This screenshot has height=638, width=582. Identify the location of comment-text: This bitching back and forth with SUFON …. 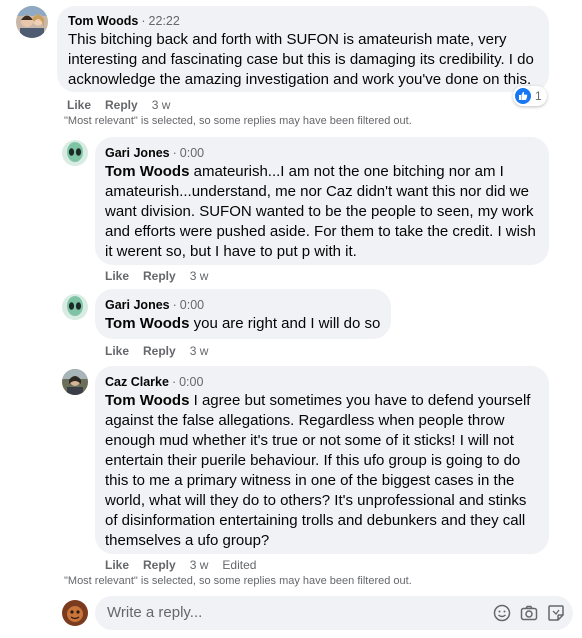
(301, 59).